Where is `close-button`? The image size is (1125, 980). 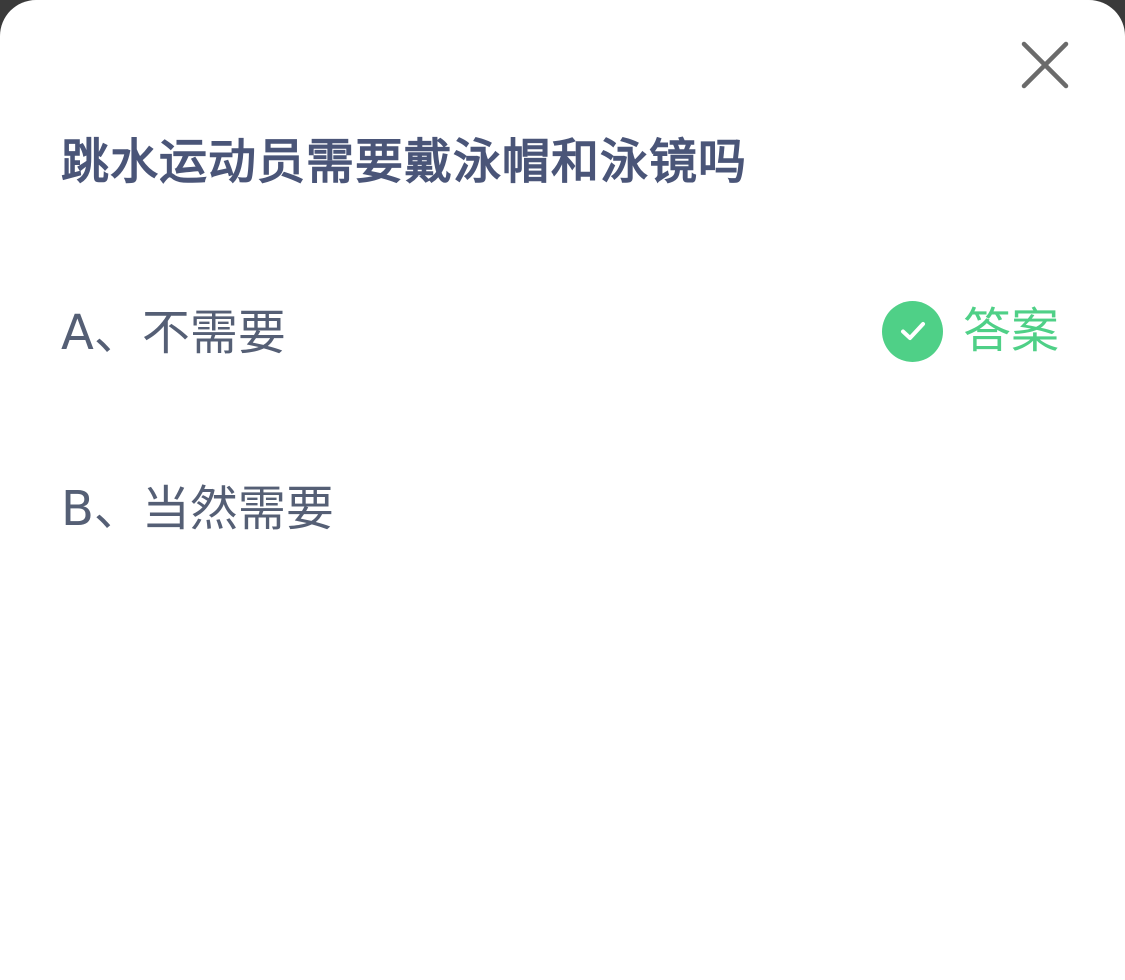 close-button is located at coordinates (1045, 65).